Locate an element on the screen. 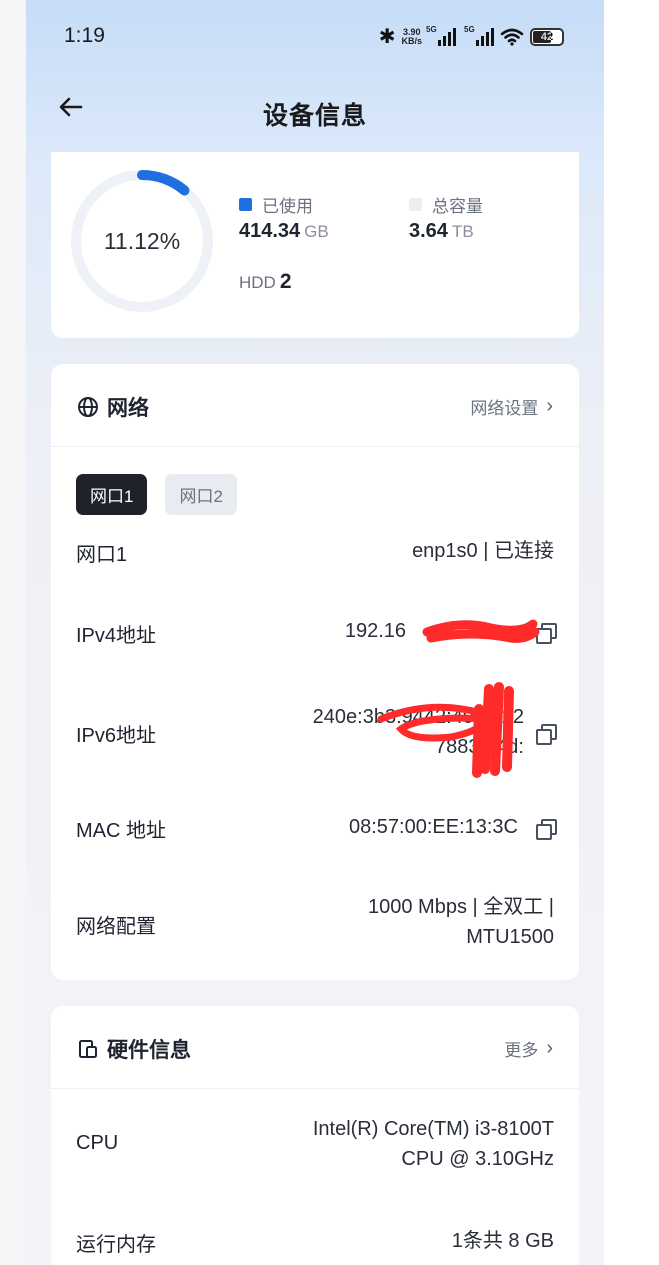 This screenshot has height=1265, width=659. network-settings-link: 网络设置 › is located at coordinates (511, 406).